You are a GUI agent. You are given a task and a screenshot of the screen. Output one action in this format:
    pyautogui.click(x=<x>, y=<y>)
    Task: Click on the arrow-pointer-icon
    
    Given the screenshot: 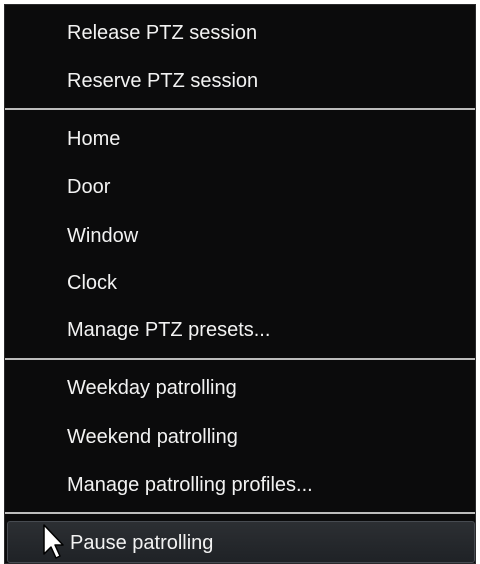 What is the action you would take?
    pyautogui.click(x=53, y=541)
    